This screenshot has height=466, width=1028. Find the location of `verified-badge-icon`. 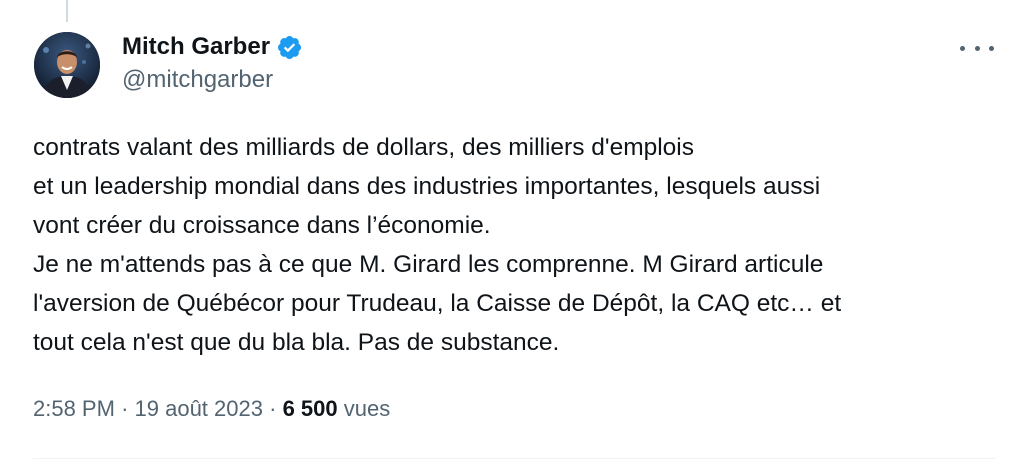

verified-badge-icon is located at coordinates (289, 47).